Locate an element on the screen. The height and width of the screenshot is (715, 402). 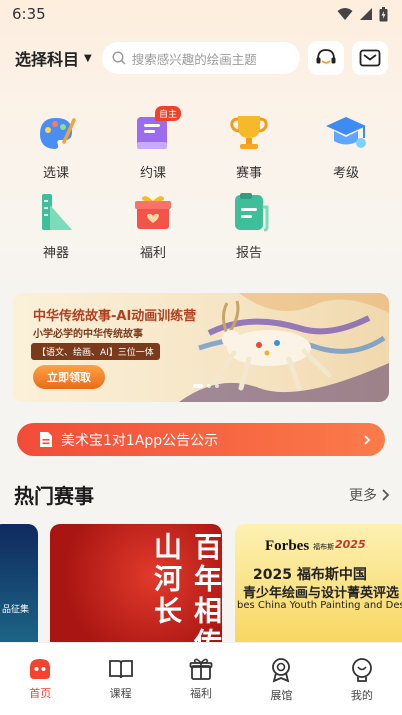
profile-icon is located at coordinates (361, 670).